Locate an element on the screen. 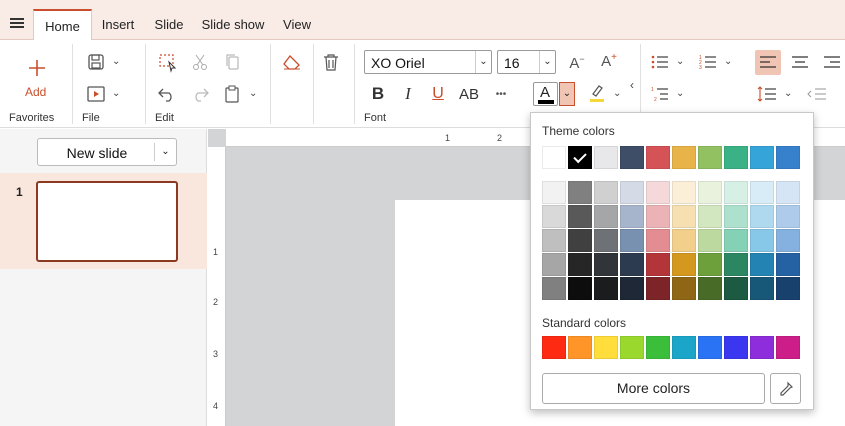 This screenshot has width=845, height=426. slideshow-play-icon is located at coordinates (96, 94).